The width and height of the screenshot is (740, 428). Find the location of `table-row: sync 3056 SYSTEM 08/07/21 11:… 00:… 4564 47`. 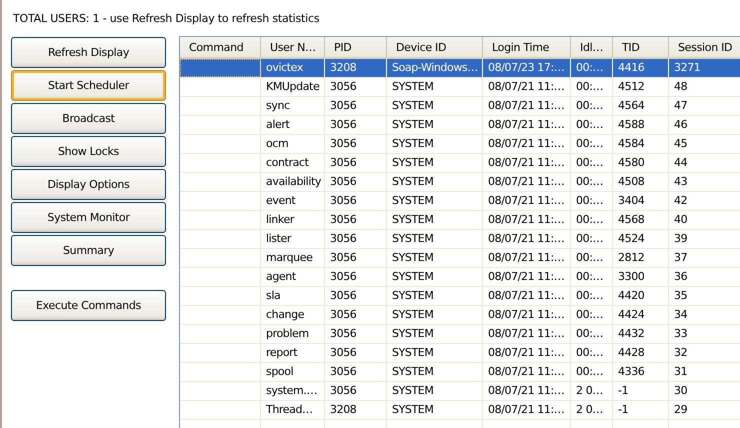

table-row: sync 3056 SYSTEM 08/07/21 11:… 00:… 4564 47 is located at coordinates (460, 106).